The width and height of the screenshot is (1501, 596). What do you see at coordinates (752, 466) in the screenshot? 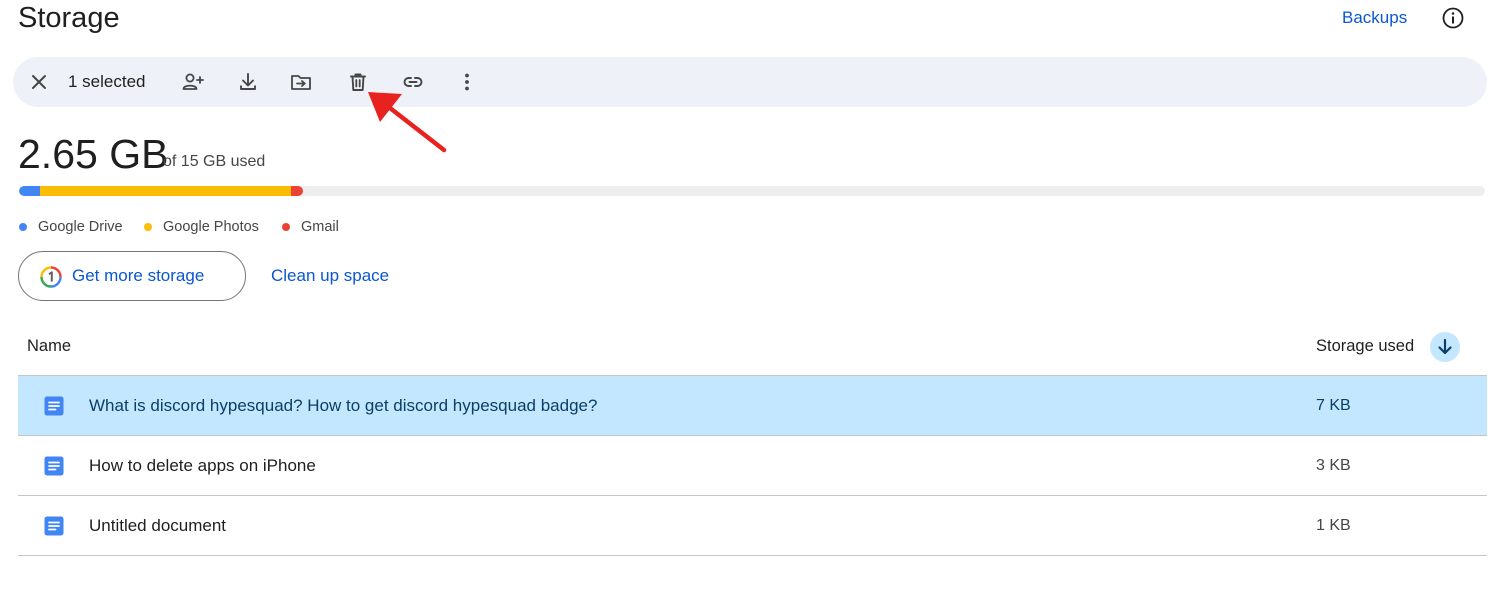
I see `table-row: How to delete apps on iPhone 3 KB` at bounding box center [752, 466].